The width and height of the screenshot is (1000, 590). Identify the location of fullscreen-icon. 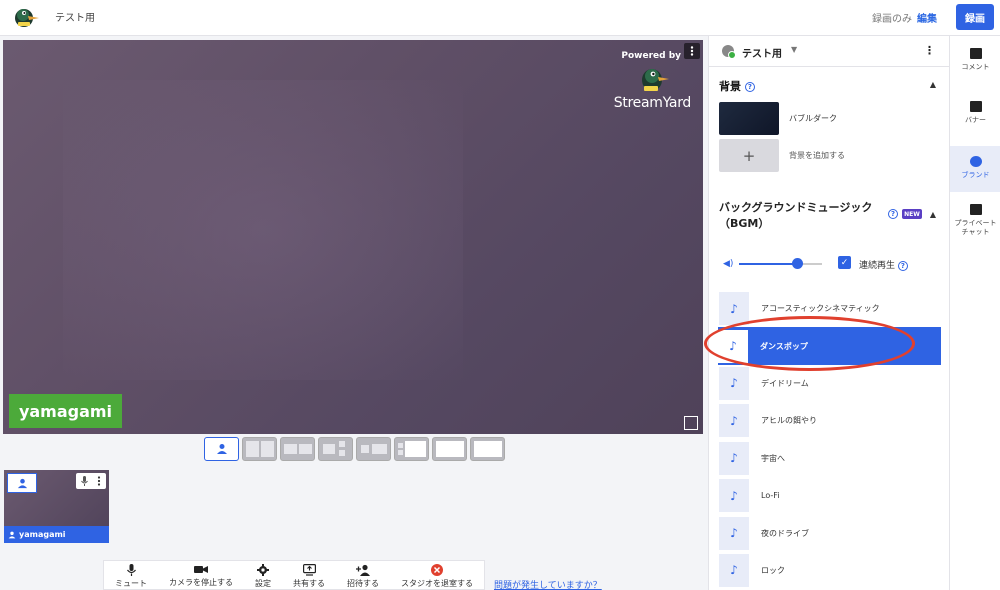
(691, 423).